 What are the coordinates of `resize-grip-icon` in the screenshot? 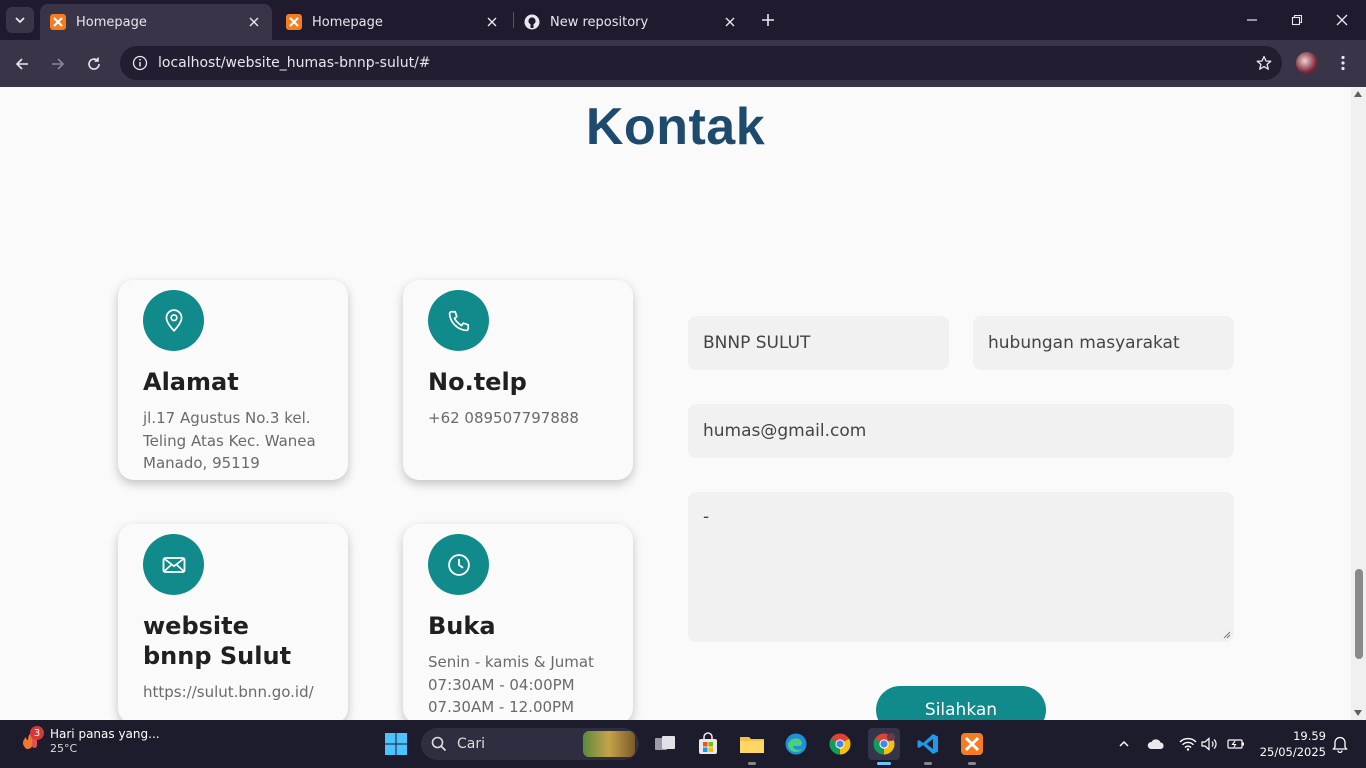 It's located at (1227, 635).